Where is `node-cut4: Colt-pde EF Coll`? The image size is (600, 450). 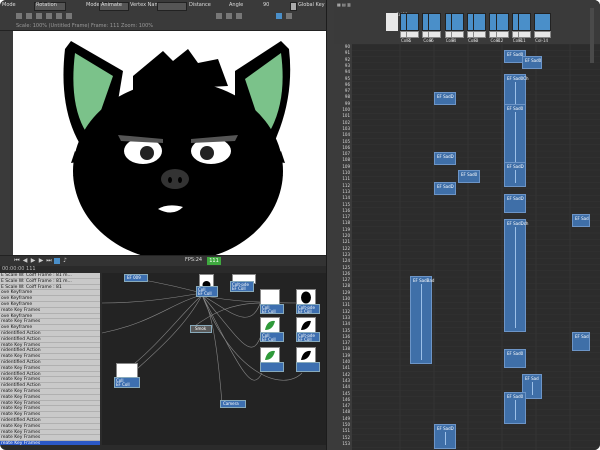 node-cut4: Colt-pde EF Coll is located at coordinates (308, 337).